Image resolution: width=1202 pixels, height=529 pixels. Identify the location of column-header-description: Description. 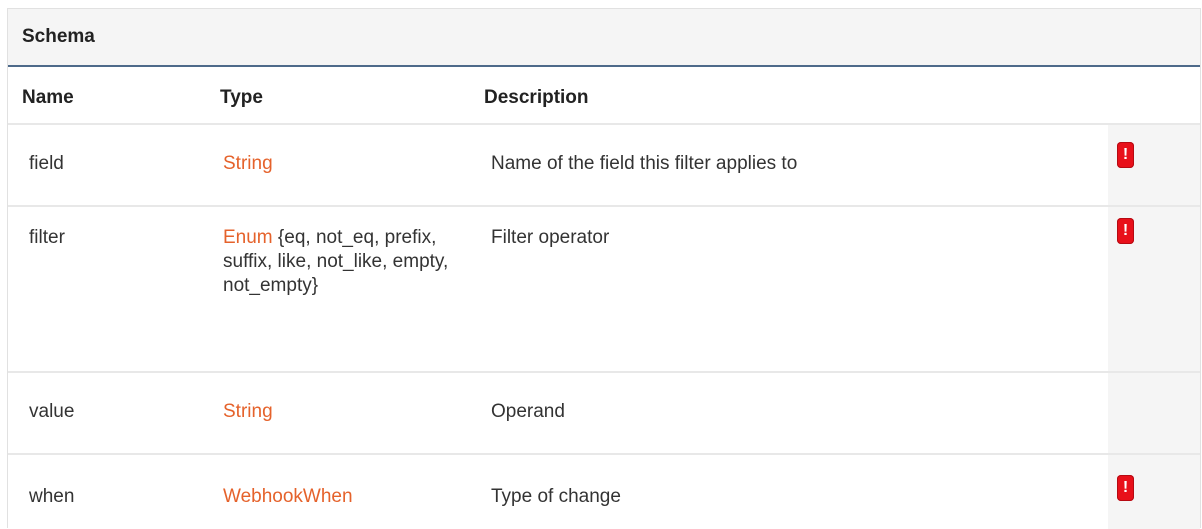
(536, 97).